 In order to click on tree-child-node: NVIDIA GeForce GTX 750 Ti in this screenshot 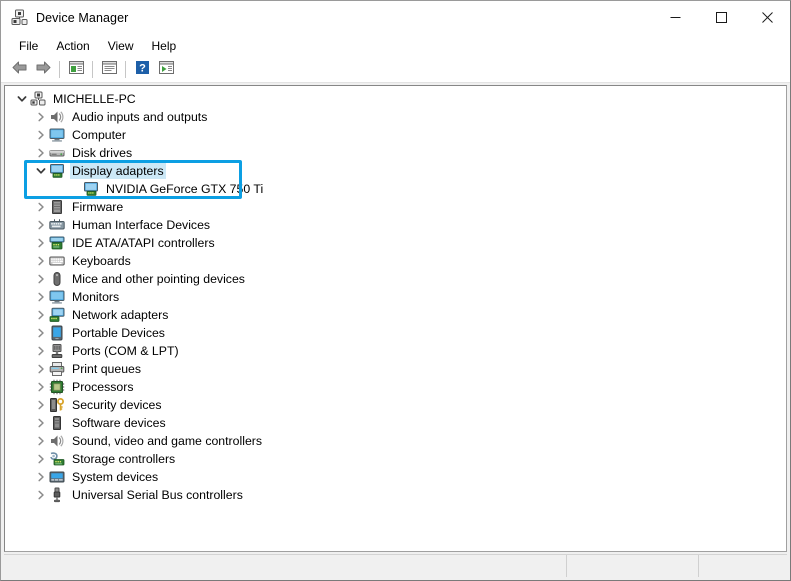, I will do `click(395, 189)`.